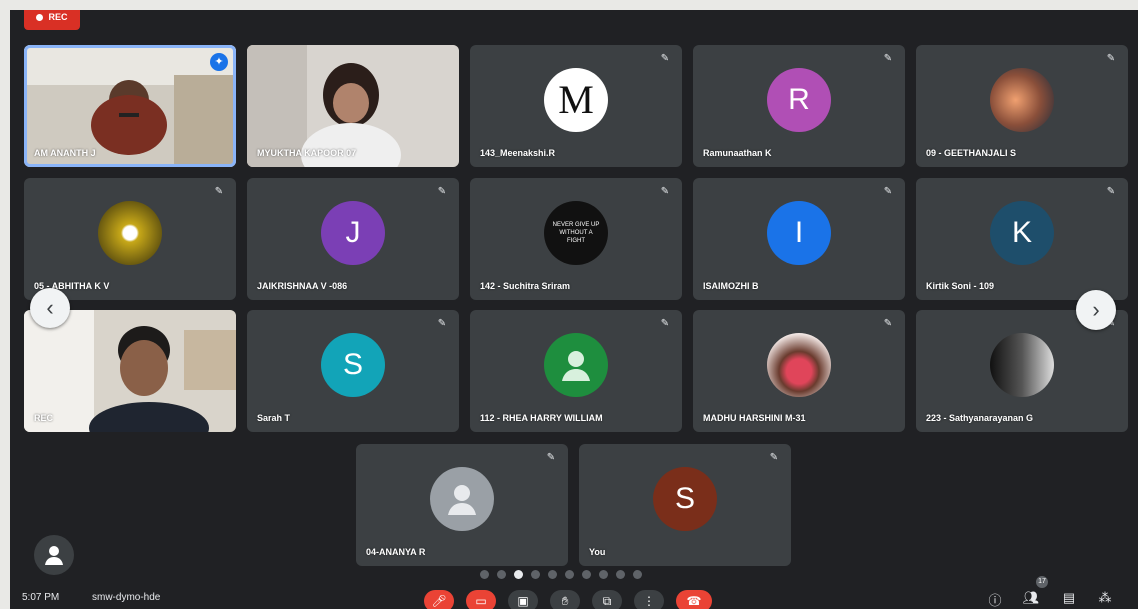 Image resolution: width=1138 pixels, height=609 pixels. What do you see at coordinates (799, 99) in the screenshot?
I see `participant-avatar: R` at bounding box center [799, 99].